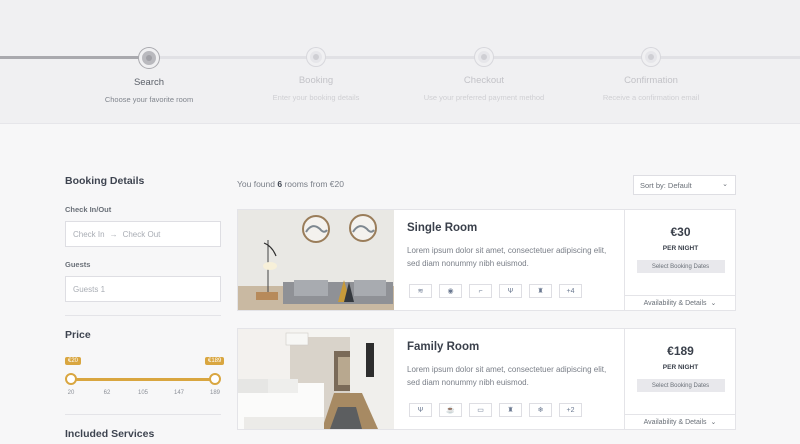  Describe the element at coordinates (651, 97) in the screenshot. I see `step-subtitle: Receive a confirmation email` at that location.